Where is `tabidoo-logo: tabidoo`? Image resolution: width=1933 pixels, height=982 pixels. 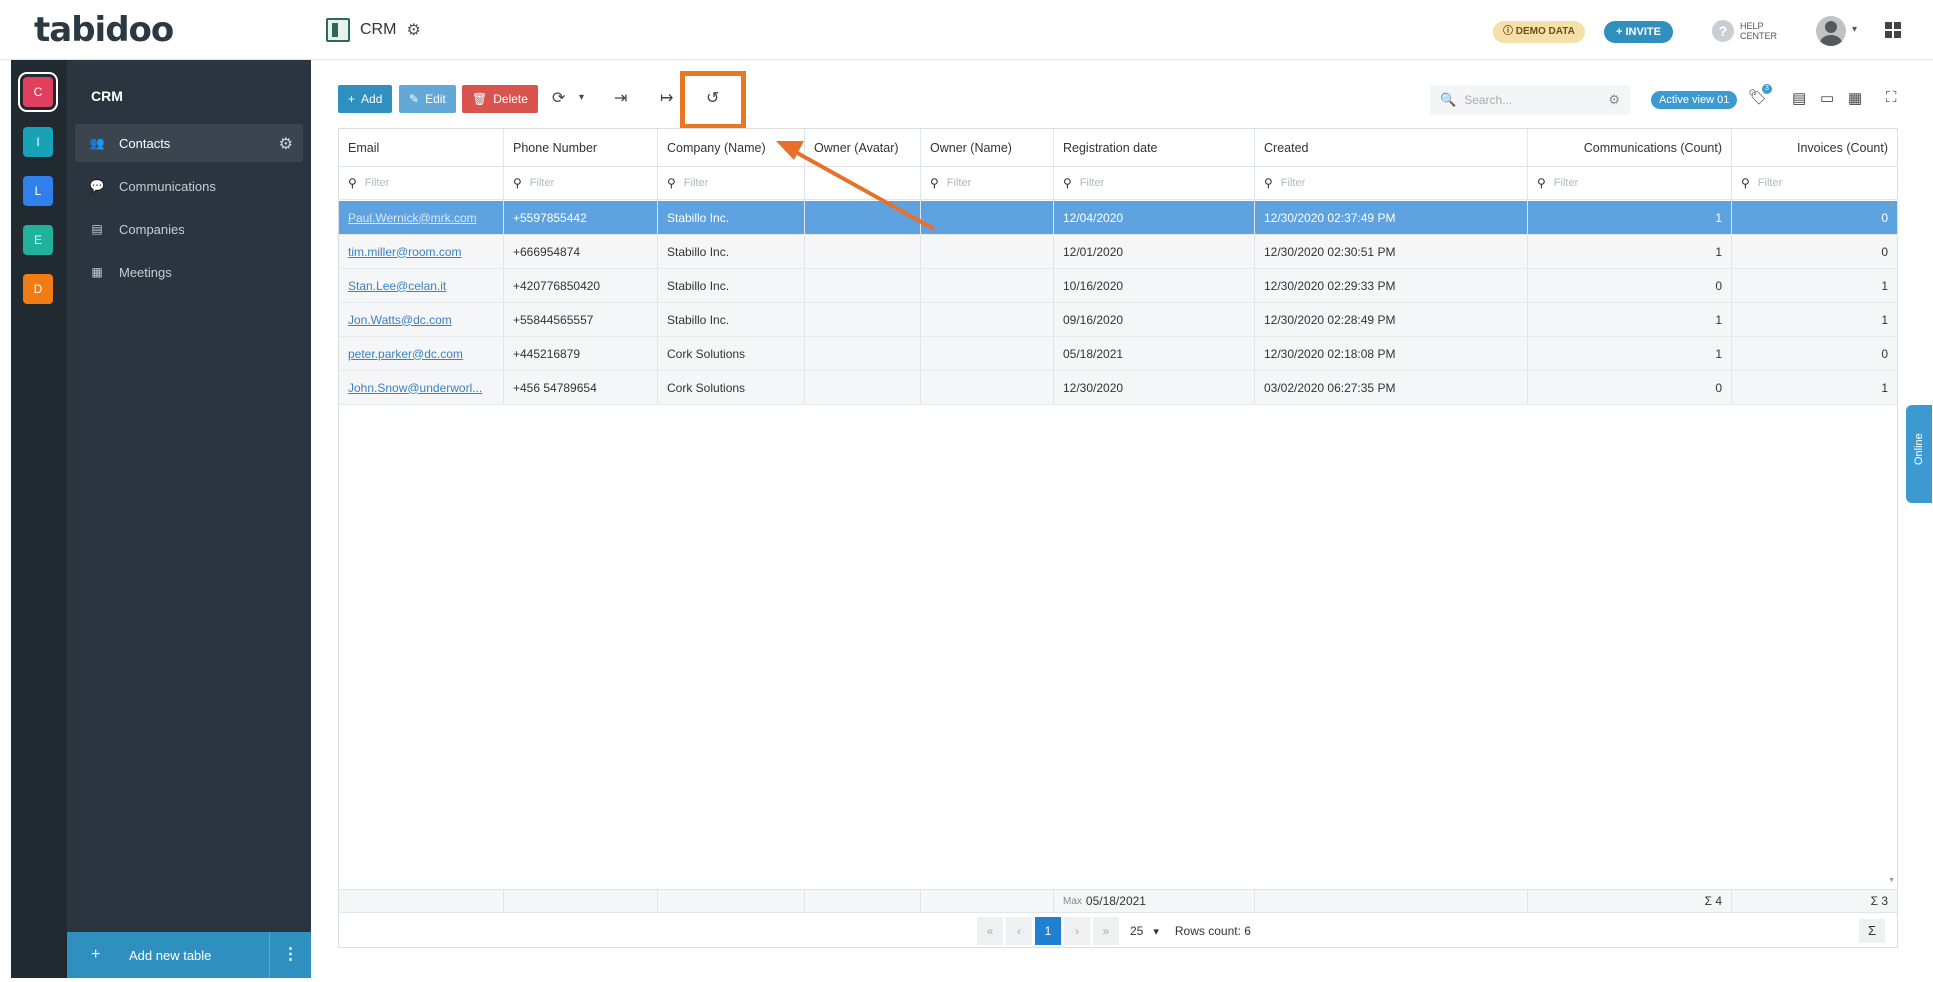 tabidoo-logo: tabidoo is located at coordinates (104, 30).